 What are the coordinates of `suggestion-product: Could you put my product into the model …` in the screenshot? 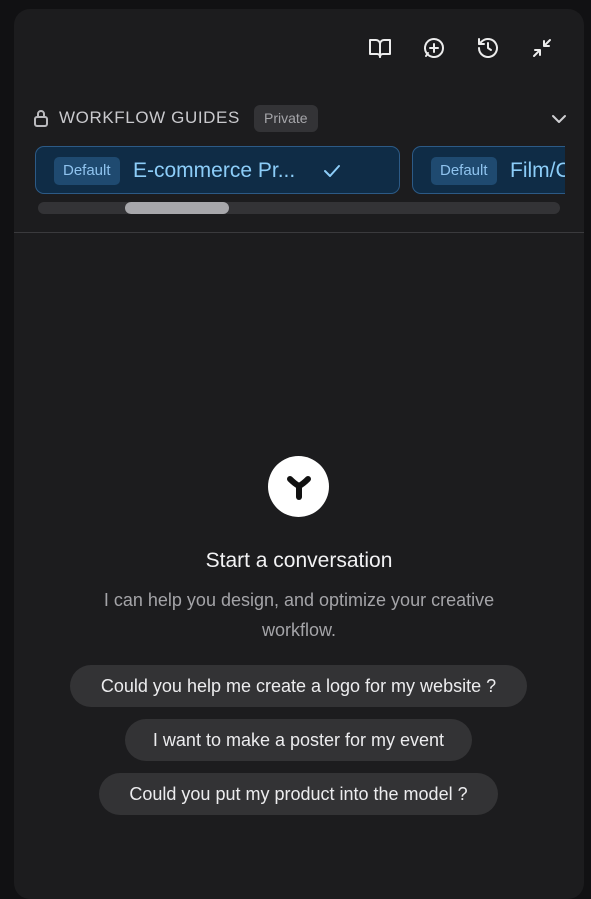 It's located at (298, 794).